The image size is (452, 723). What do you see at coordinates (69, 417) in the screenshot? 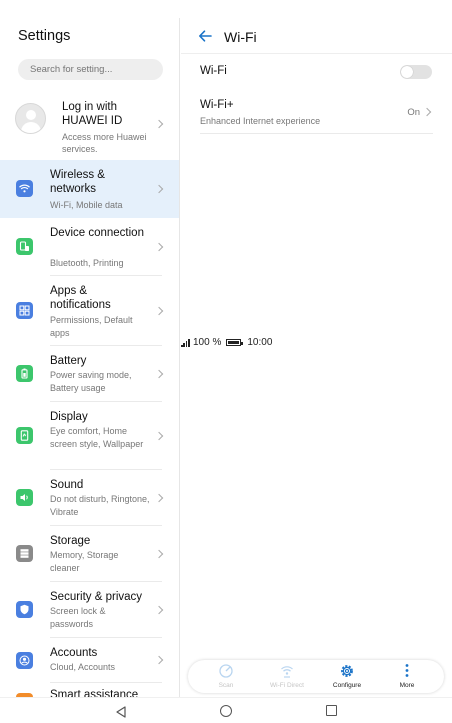
I see `sidebar-item-title: Display` at bounding box center [69, 417].